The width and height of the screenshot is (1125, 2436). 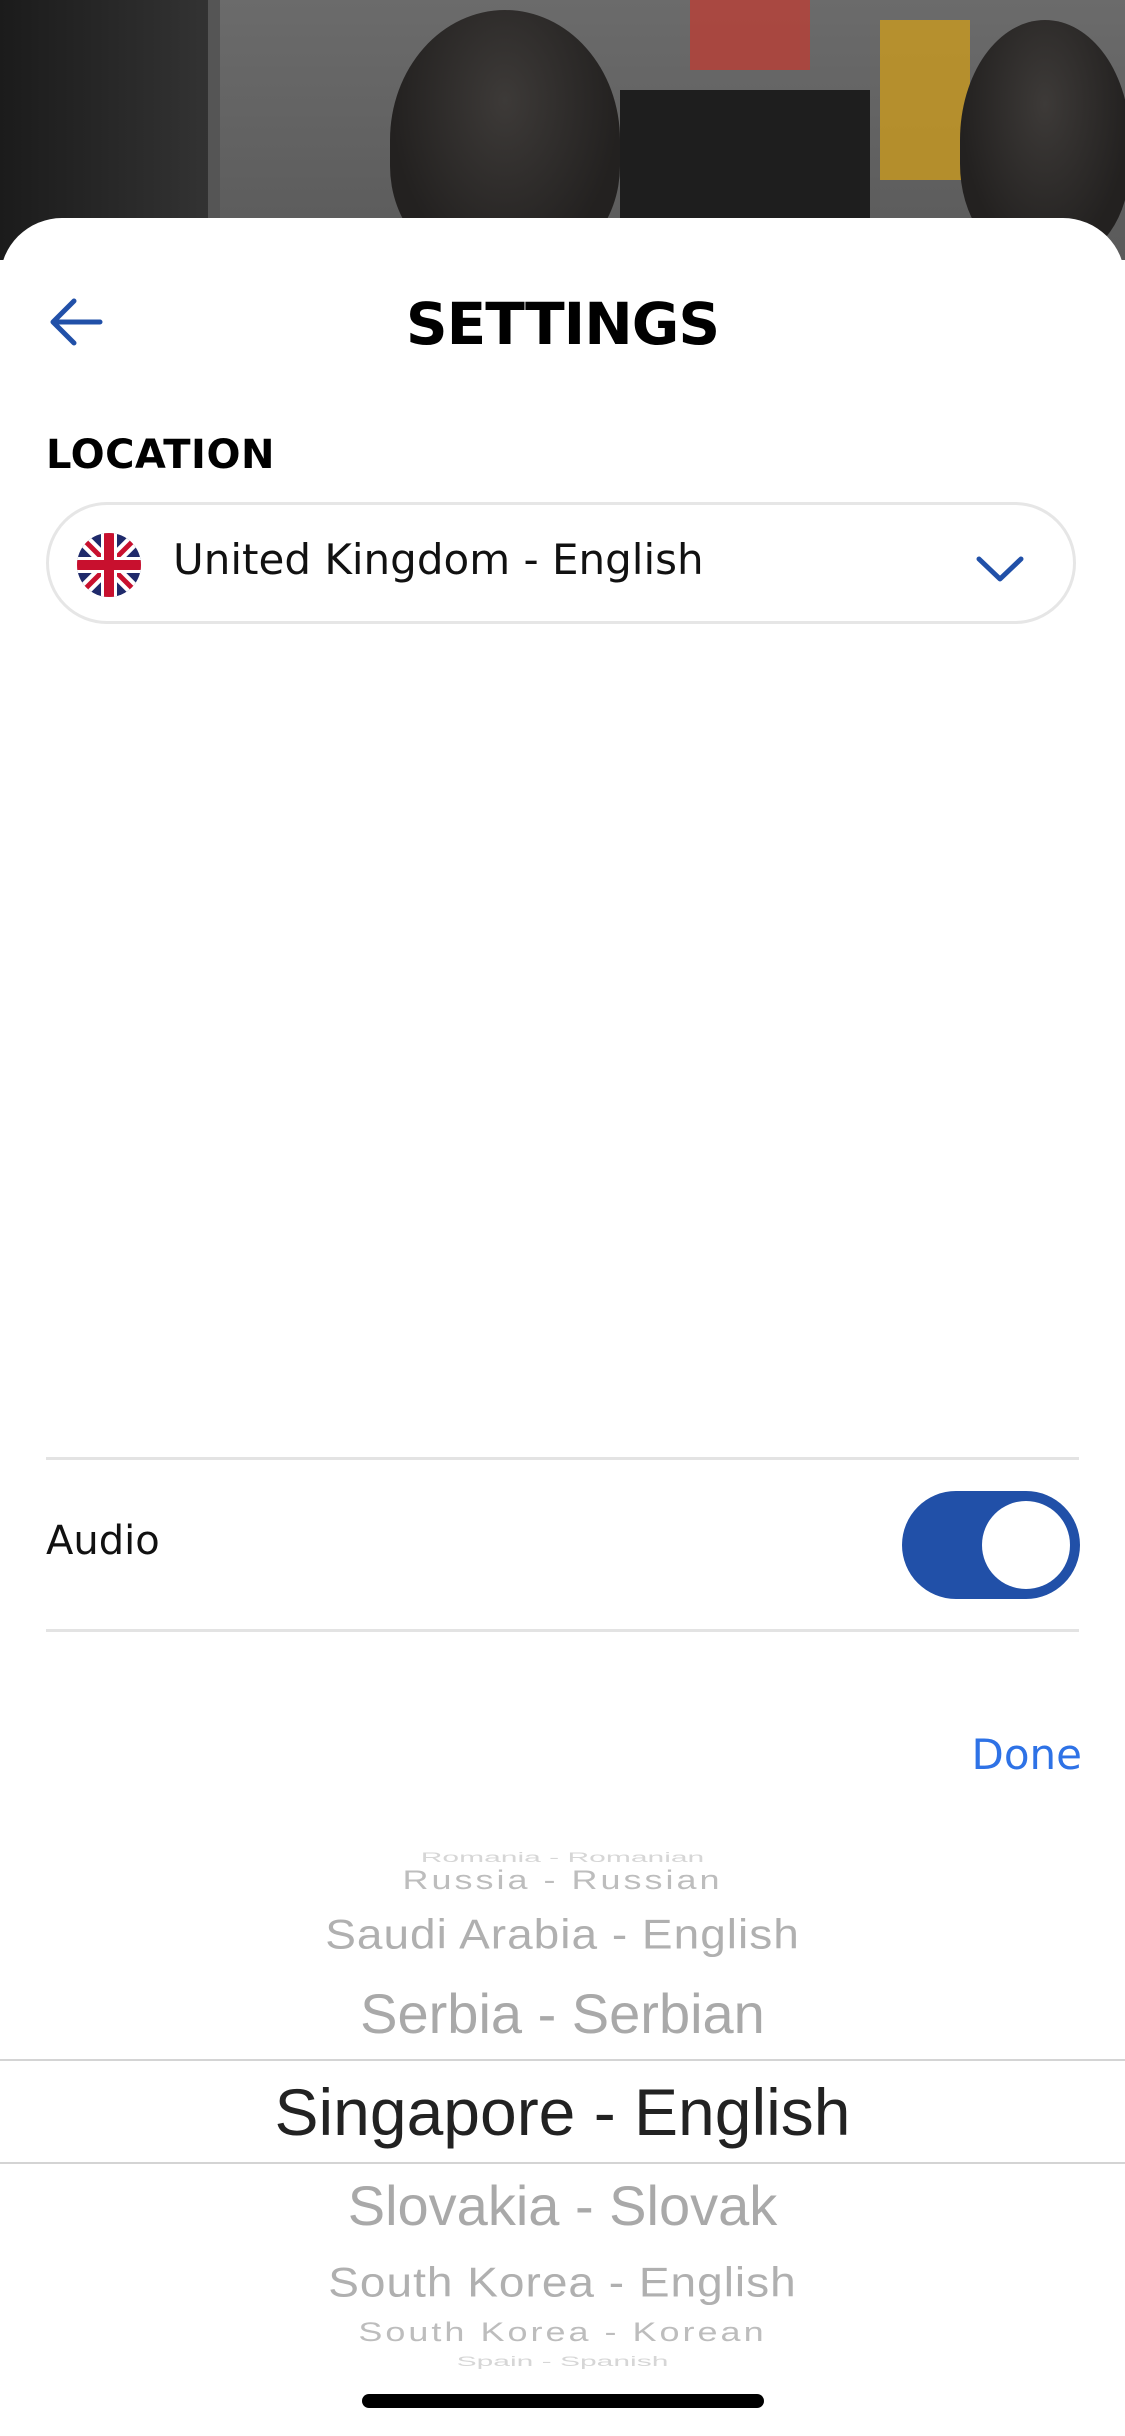 I want to click on audio-toggle, so click(x=991, y=1545).